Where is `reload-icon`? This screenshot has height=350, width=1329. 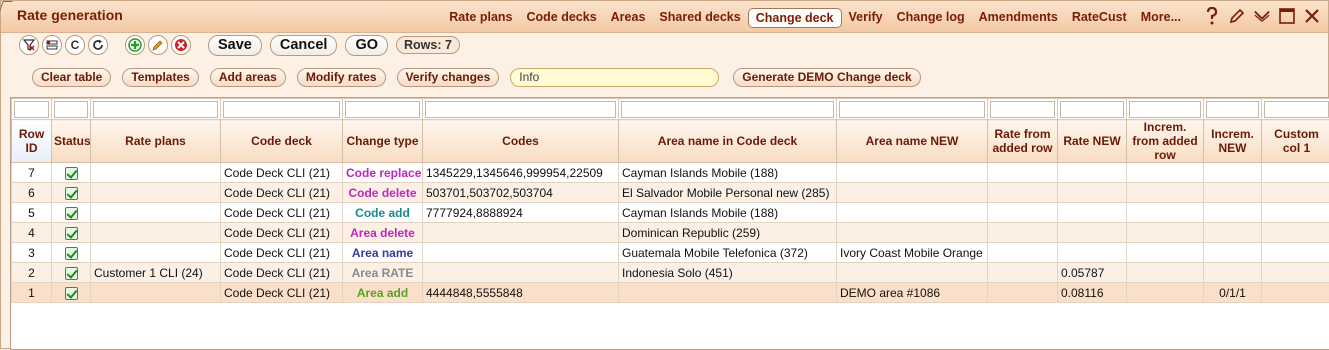
reload-icon is located at coordinates (98, 45).